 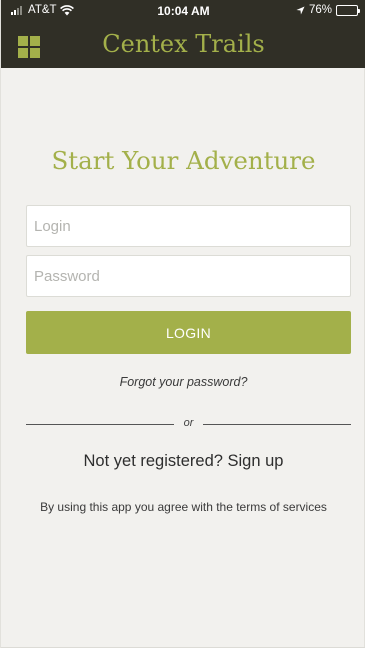 What do you see at coordinates (183, 160) in the screenshot?
I see `page-headline: Start Your Adventure` at bounding box center [183, 160].